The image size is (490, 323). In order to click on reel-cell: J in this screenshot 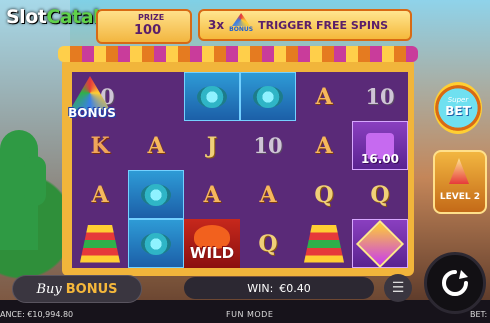, I will do `click(212, 145)`.